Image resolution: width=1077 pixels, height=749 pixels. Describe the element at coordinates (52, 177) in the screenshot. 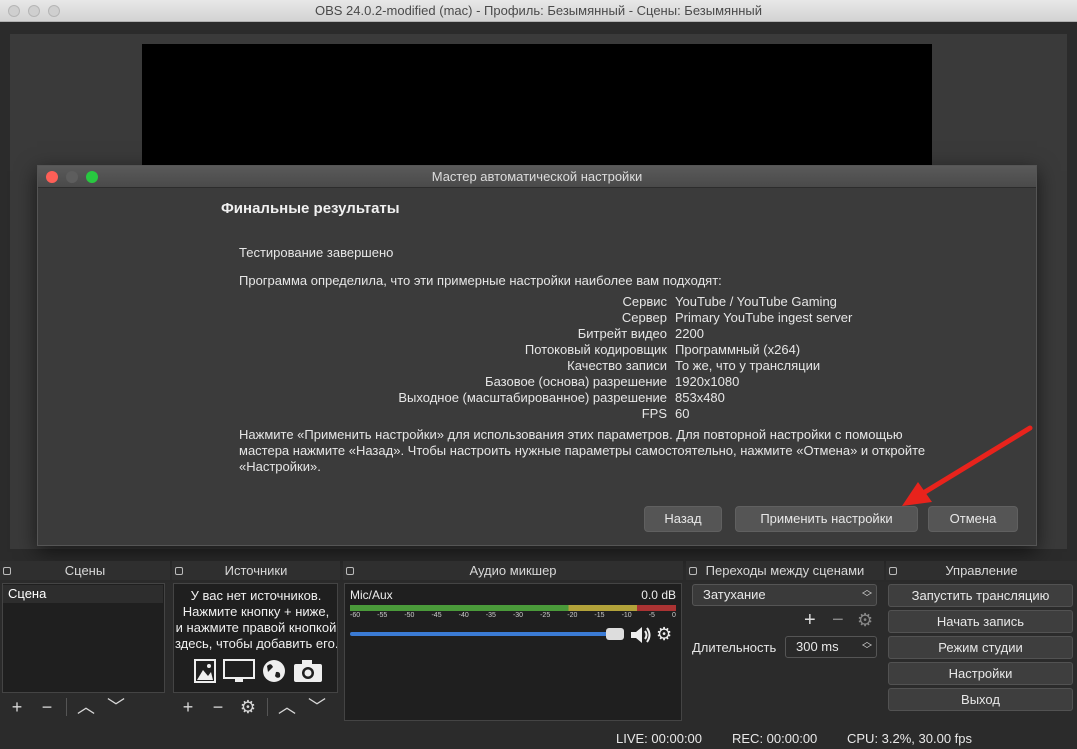

I see `dialog-close-icon` at that location.